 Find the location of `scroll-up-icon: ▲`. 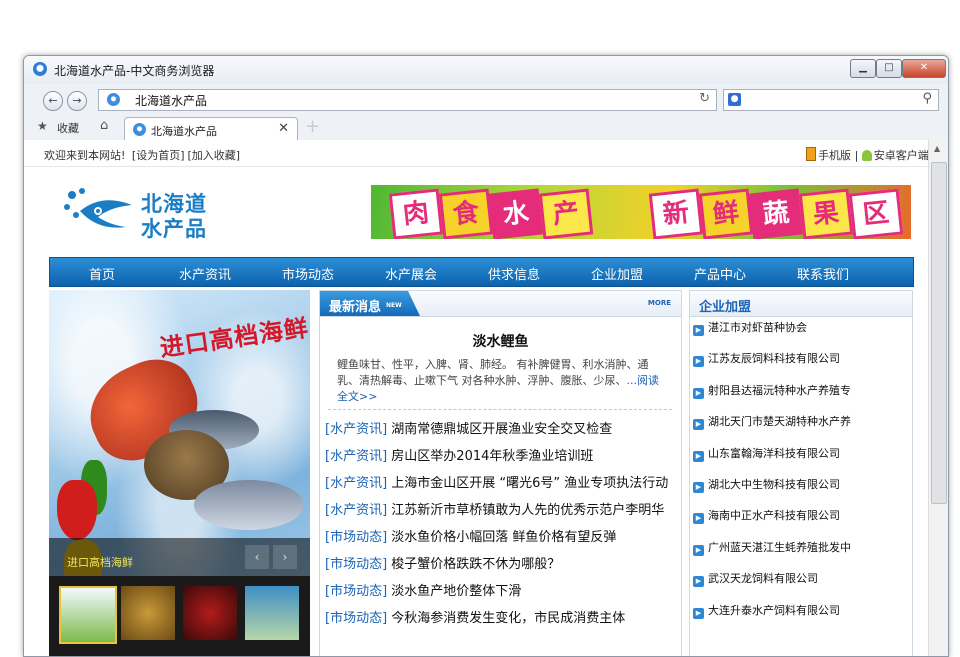

scroll-up-icon: ▲ is located at coordinates (937, 148).